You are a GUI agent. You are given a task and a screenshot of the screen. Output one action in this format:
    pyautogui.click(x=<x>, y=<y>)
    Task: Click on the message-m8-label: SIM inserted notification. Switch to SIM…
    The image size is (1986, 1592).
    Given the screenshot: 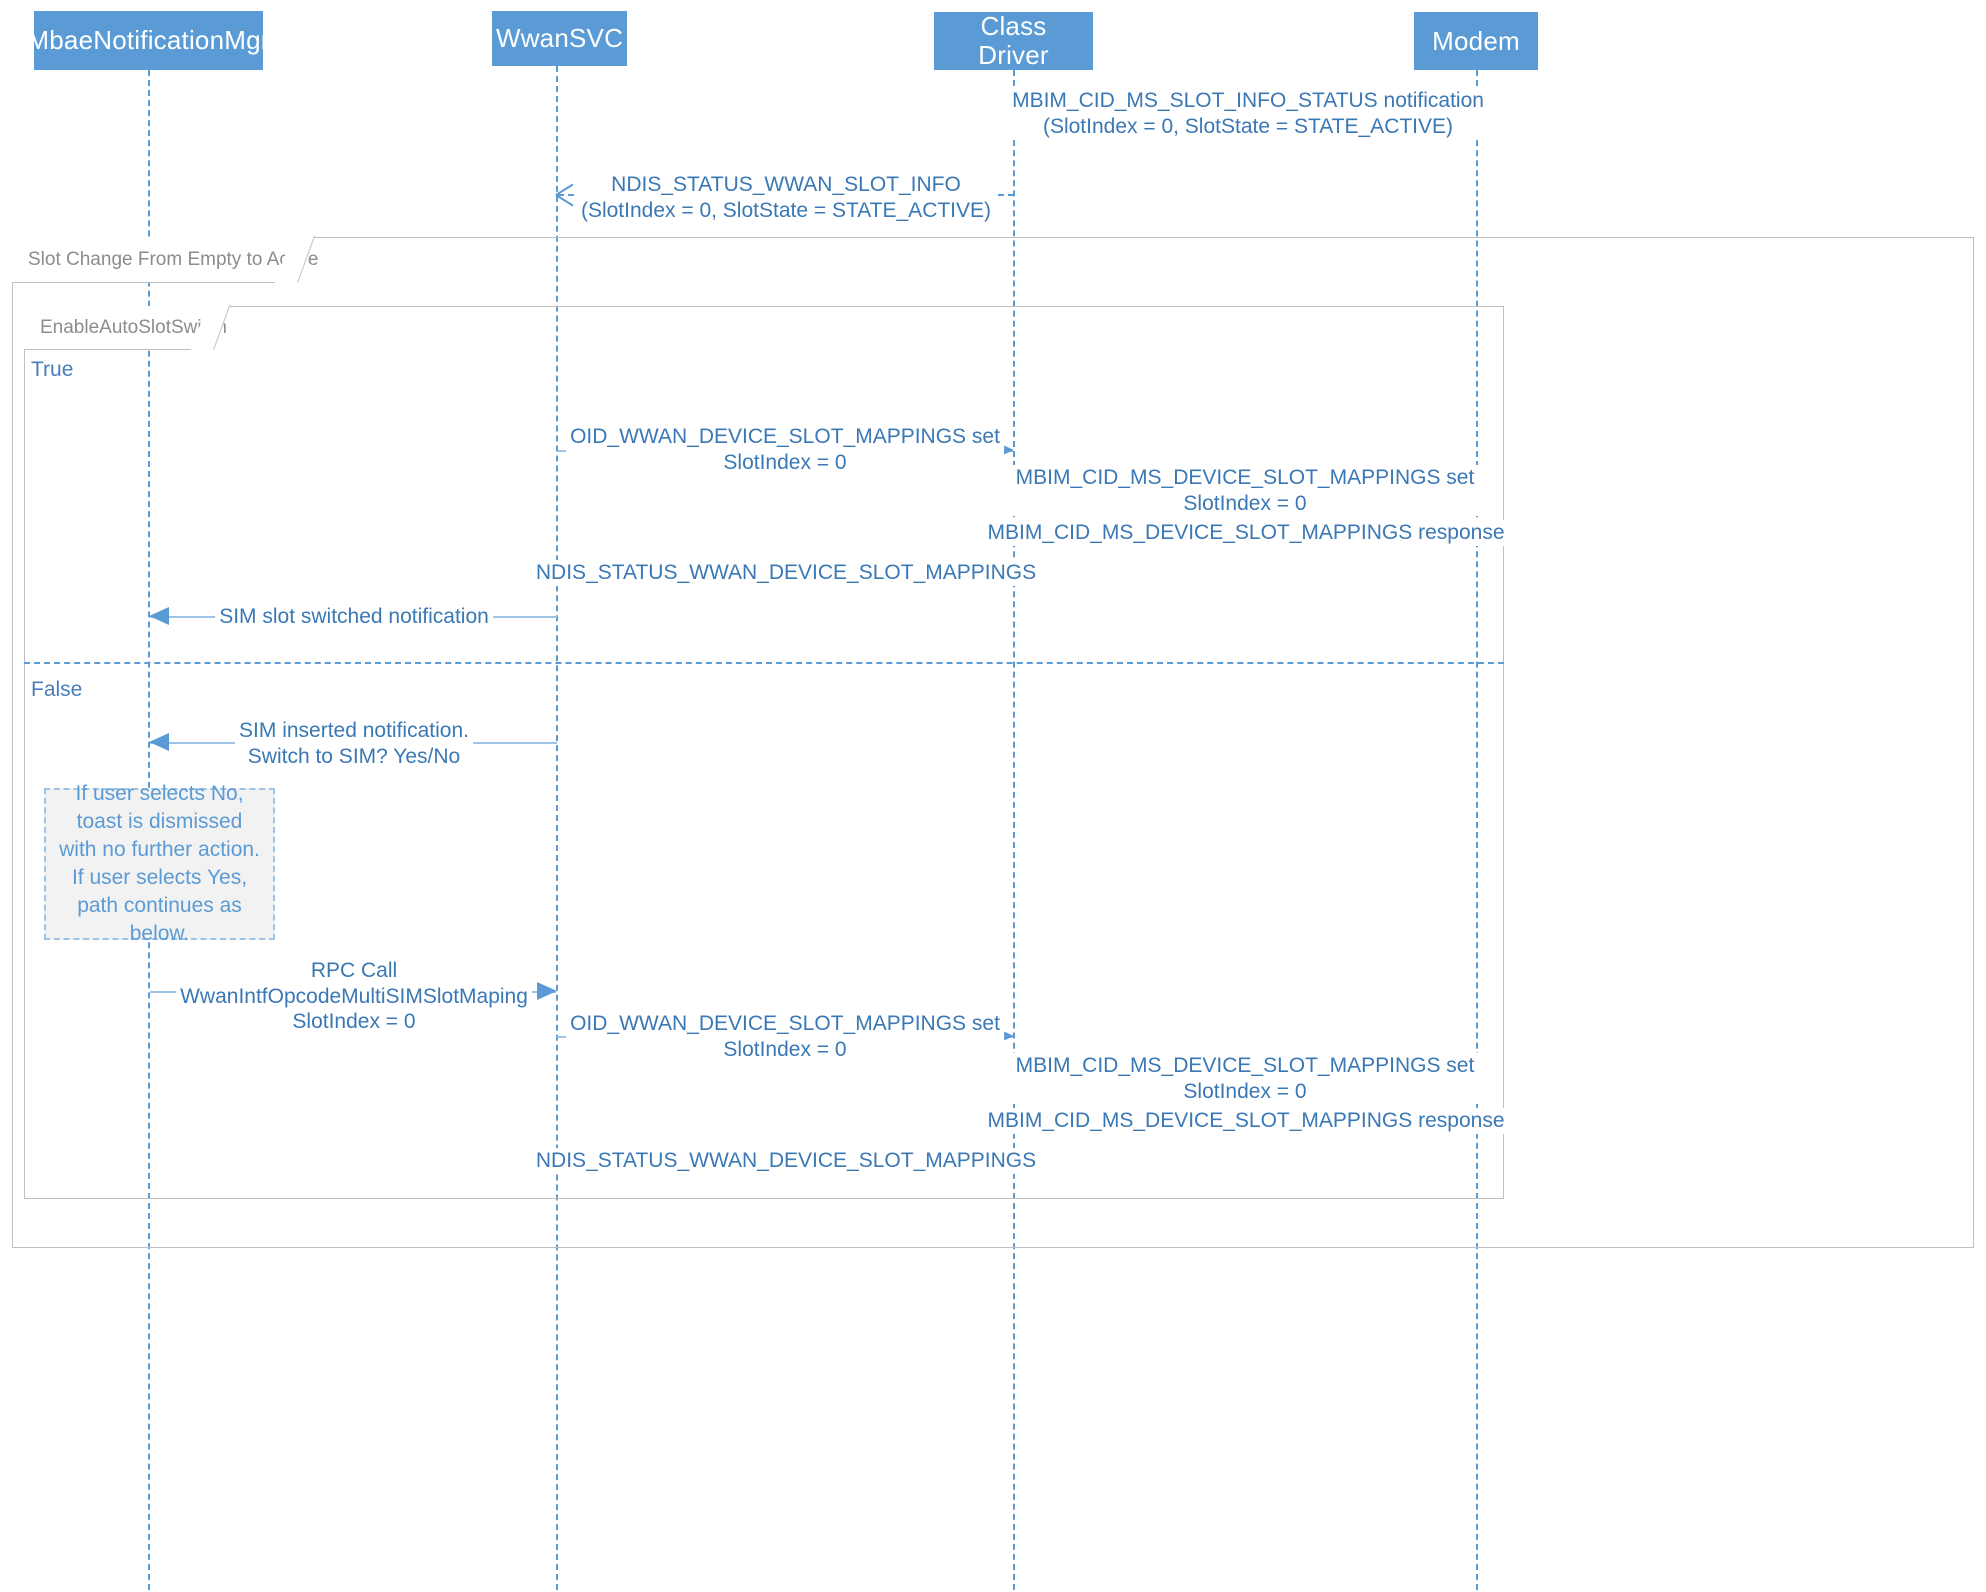 What is the action you would take?
    pyautogui.click(x=354, y=744)
    